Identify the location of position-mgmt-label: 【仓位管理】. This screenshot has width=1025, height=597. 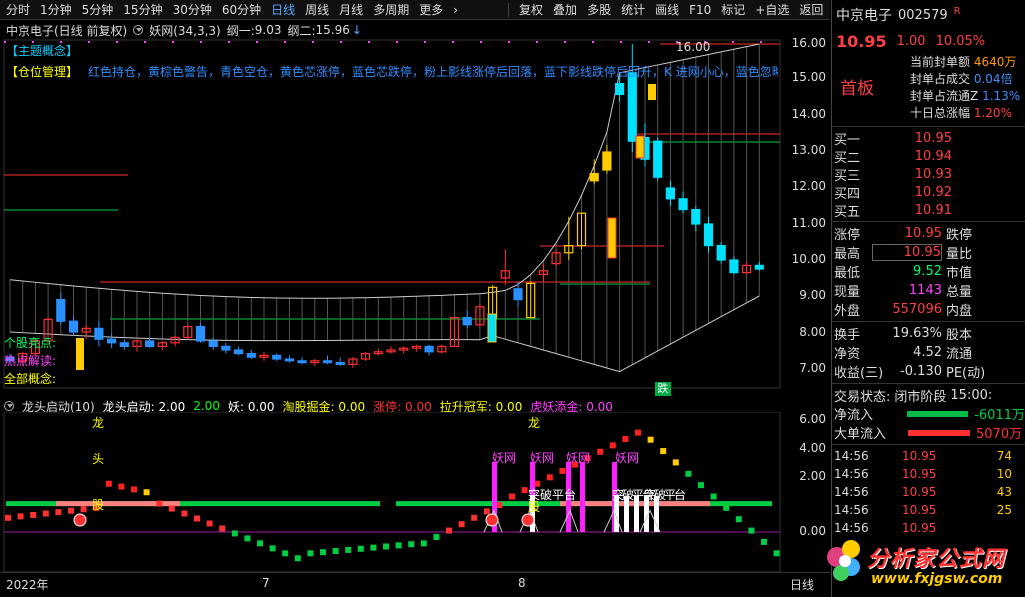
(42, 71).